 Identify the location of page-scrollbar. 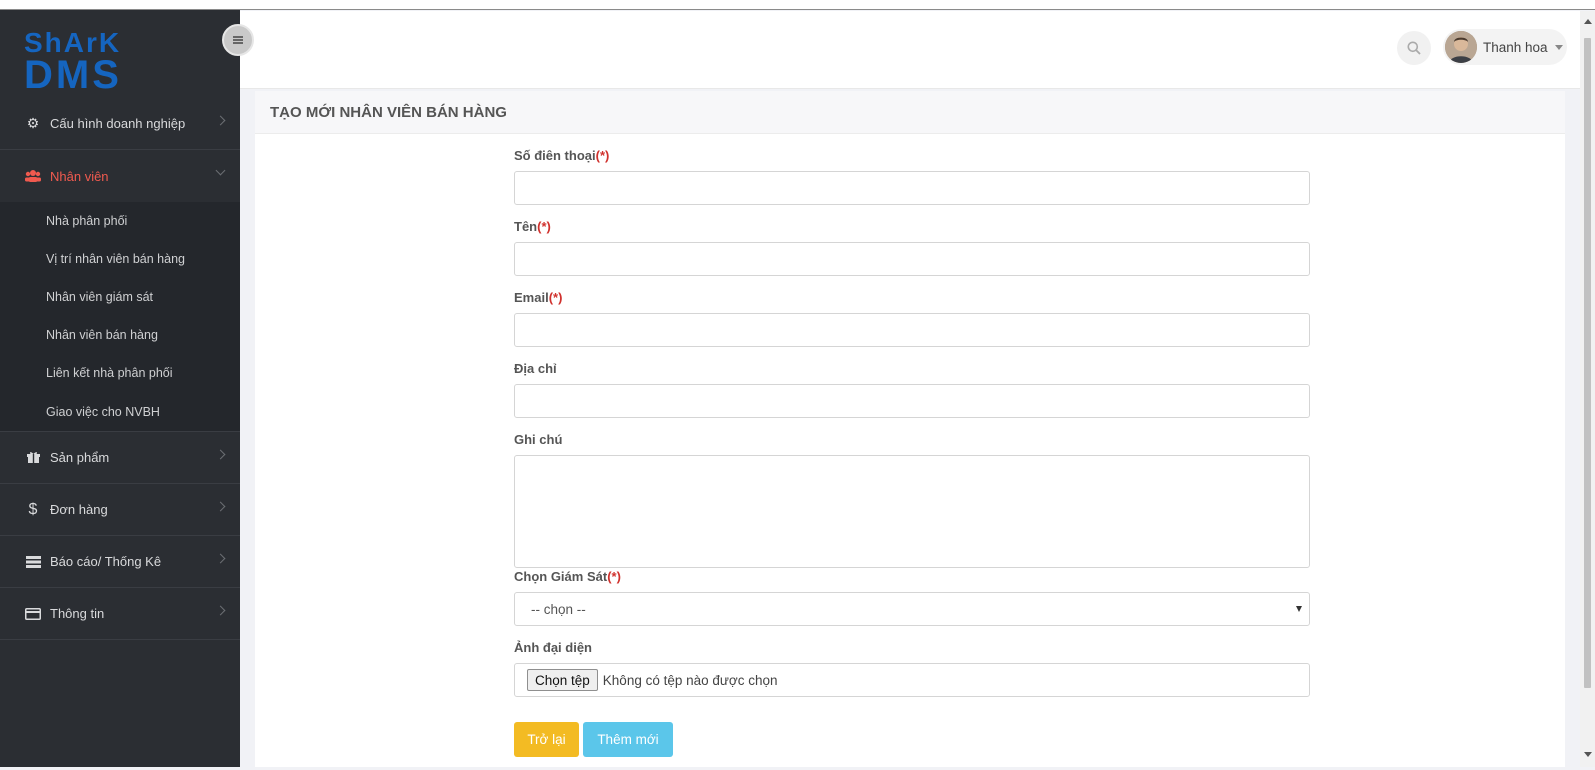
(1587, 389).